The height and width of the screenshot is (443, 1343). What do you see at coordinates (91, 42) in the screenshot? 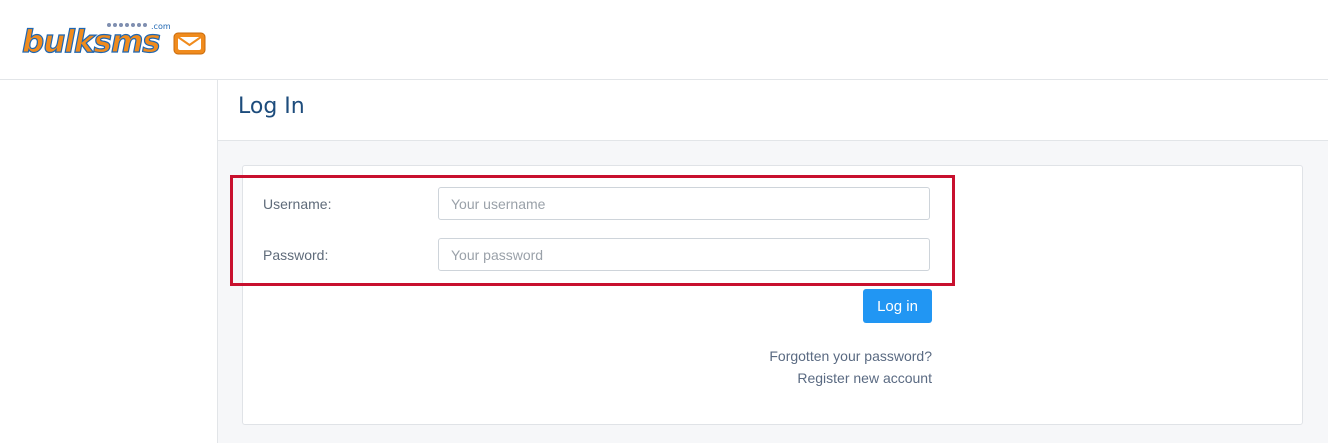
I see `logo-wordmark: bulksms` at bounding box center [91, 42].